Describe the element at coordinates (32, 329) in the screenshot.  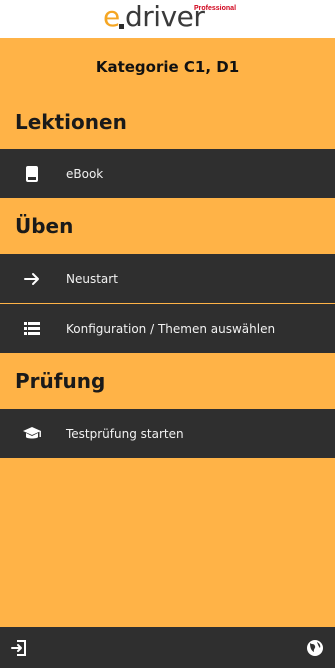
I see `list-icon` at that location.